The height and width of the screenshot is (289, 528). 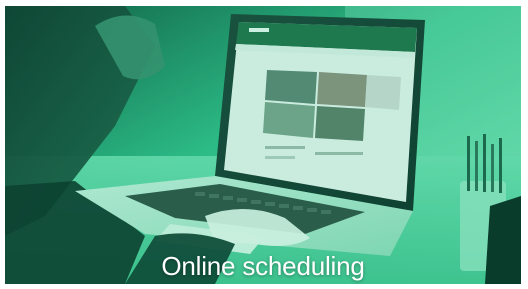 I want to click on caption: Online scheduling, so click(x=263, y=266).